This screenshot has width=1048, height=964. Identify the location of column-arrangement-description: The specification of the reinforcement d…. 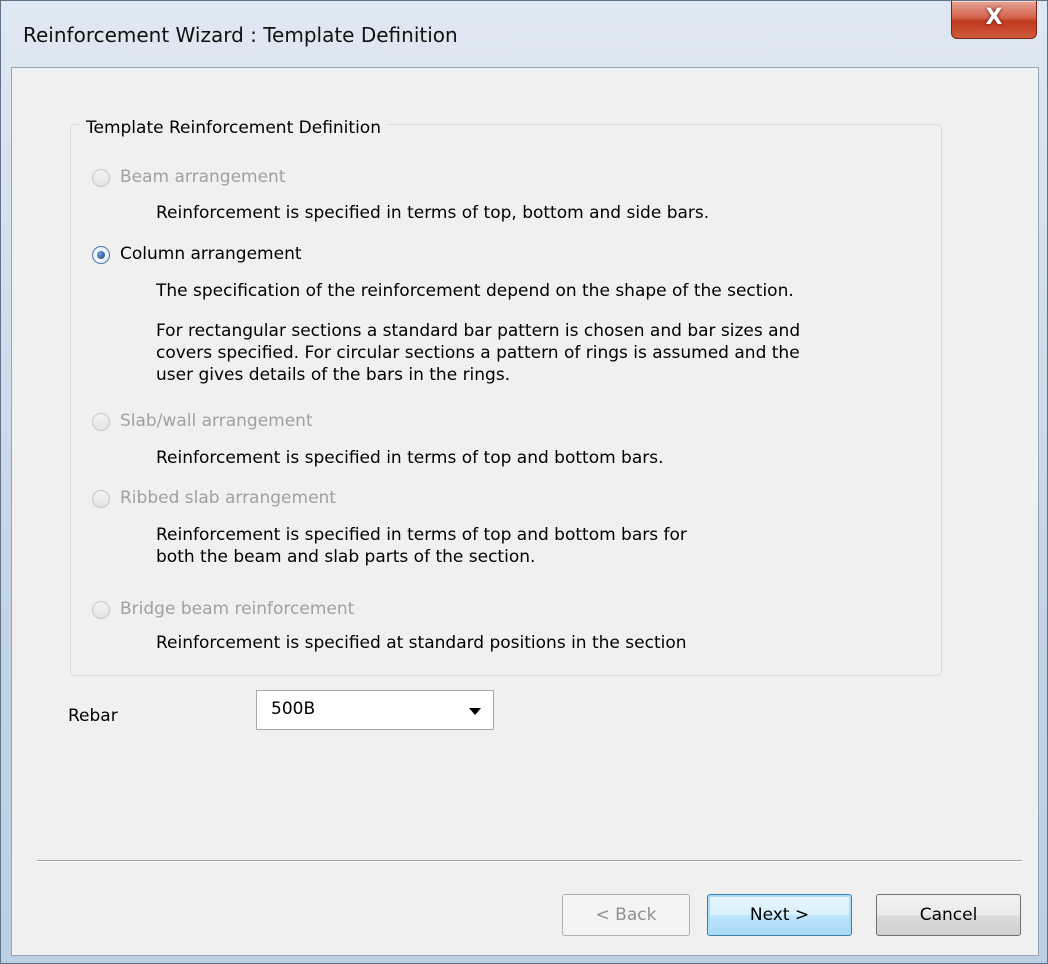
(475, 291).